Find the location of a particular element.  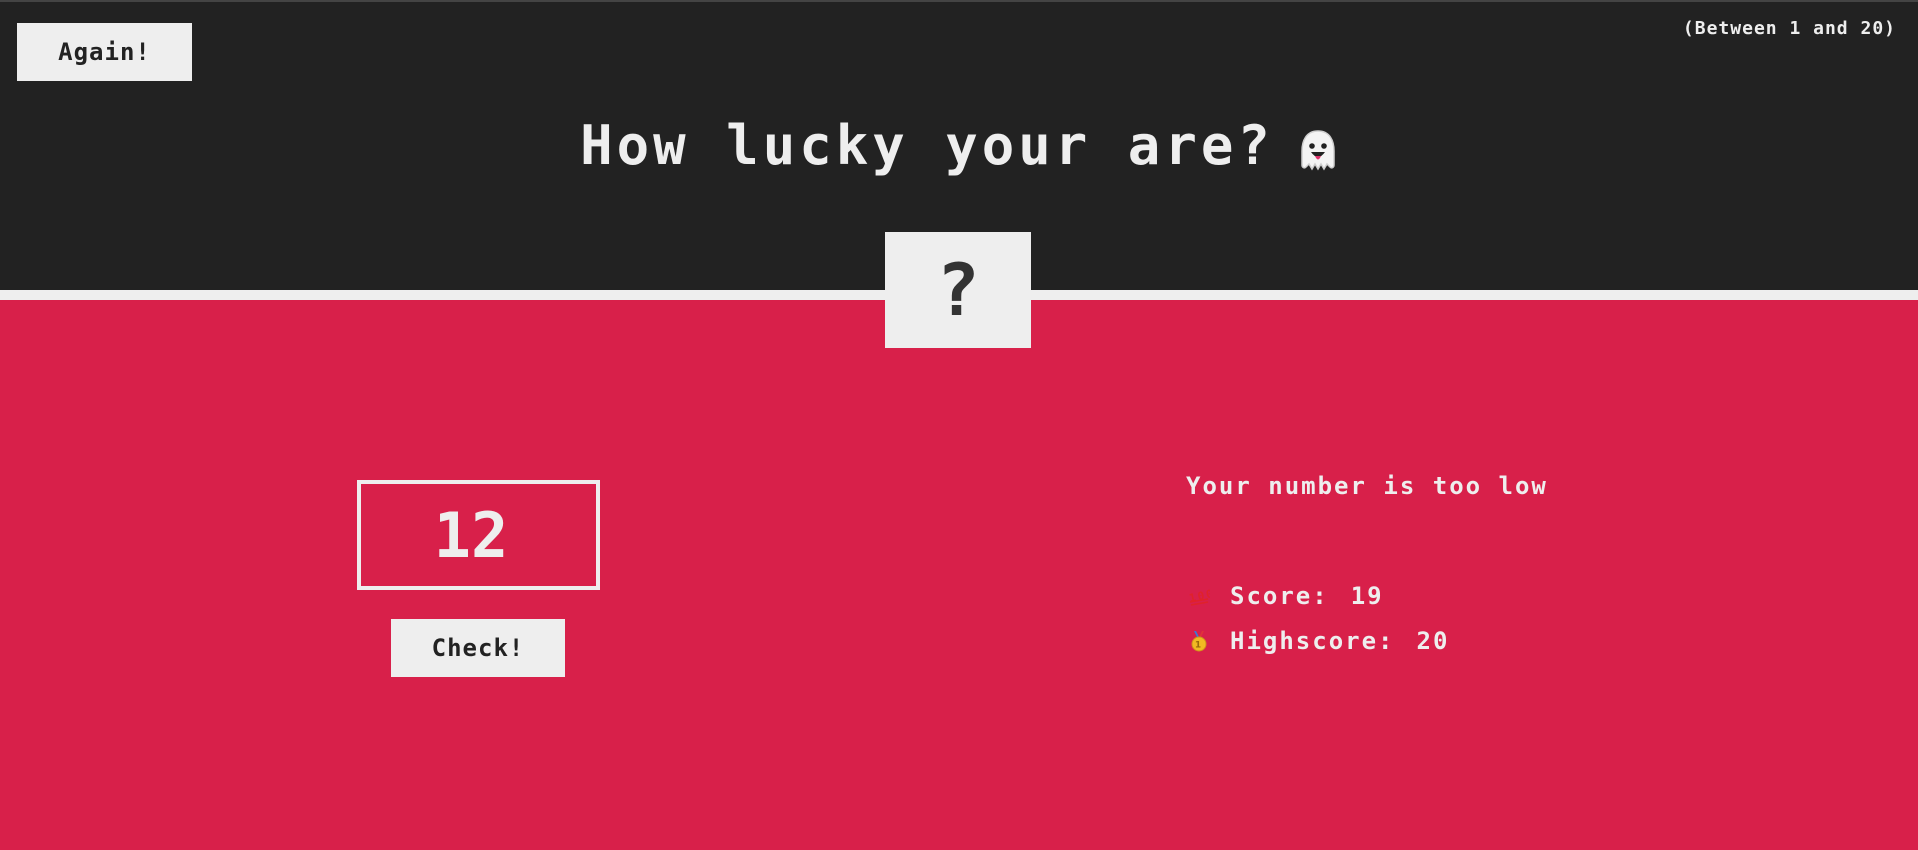

medal-icon: 1 is located at coordinates (1199, 641).